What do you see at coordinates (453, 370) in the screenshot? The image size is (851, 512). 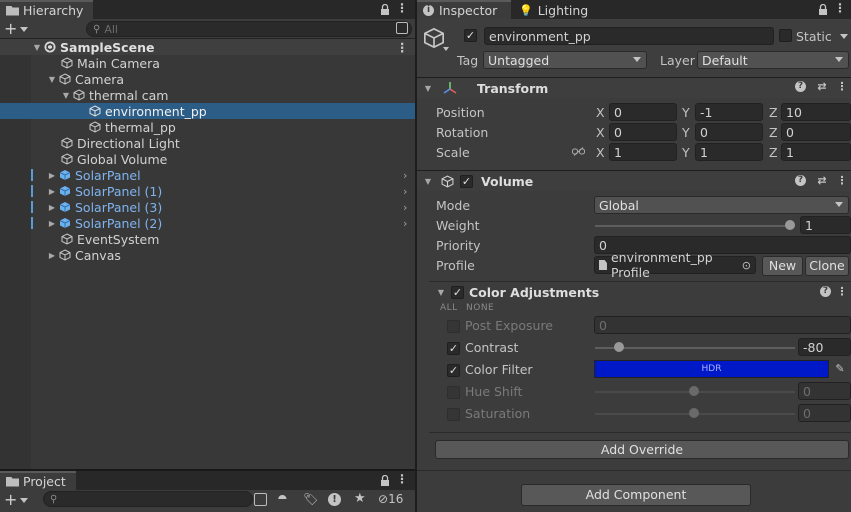 I see `color-filter-override-checkbox: ✓` at bounding box center [453, 370].